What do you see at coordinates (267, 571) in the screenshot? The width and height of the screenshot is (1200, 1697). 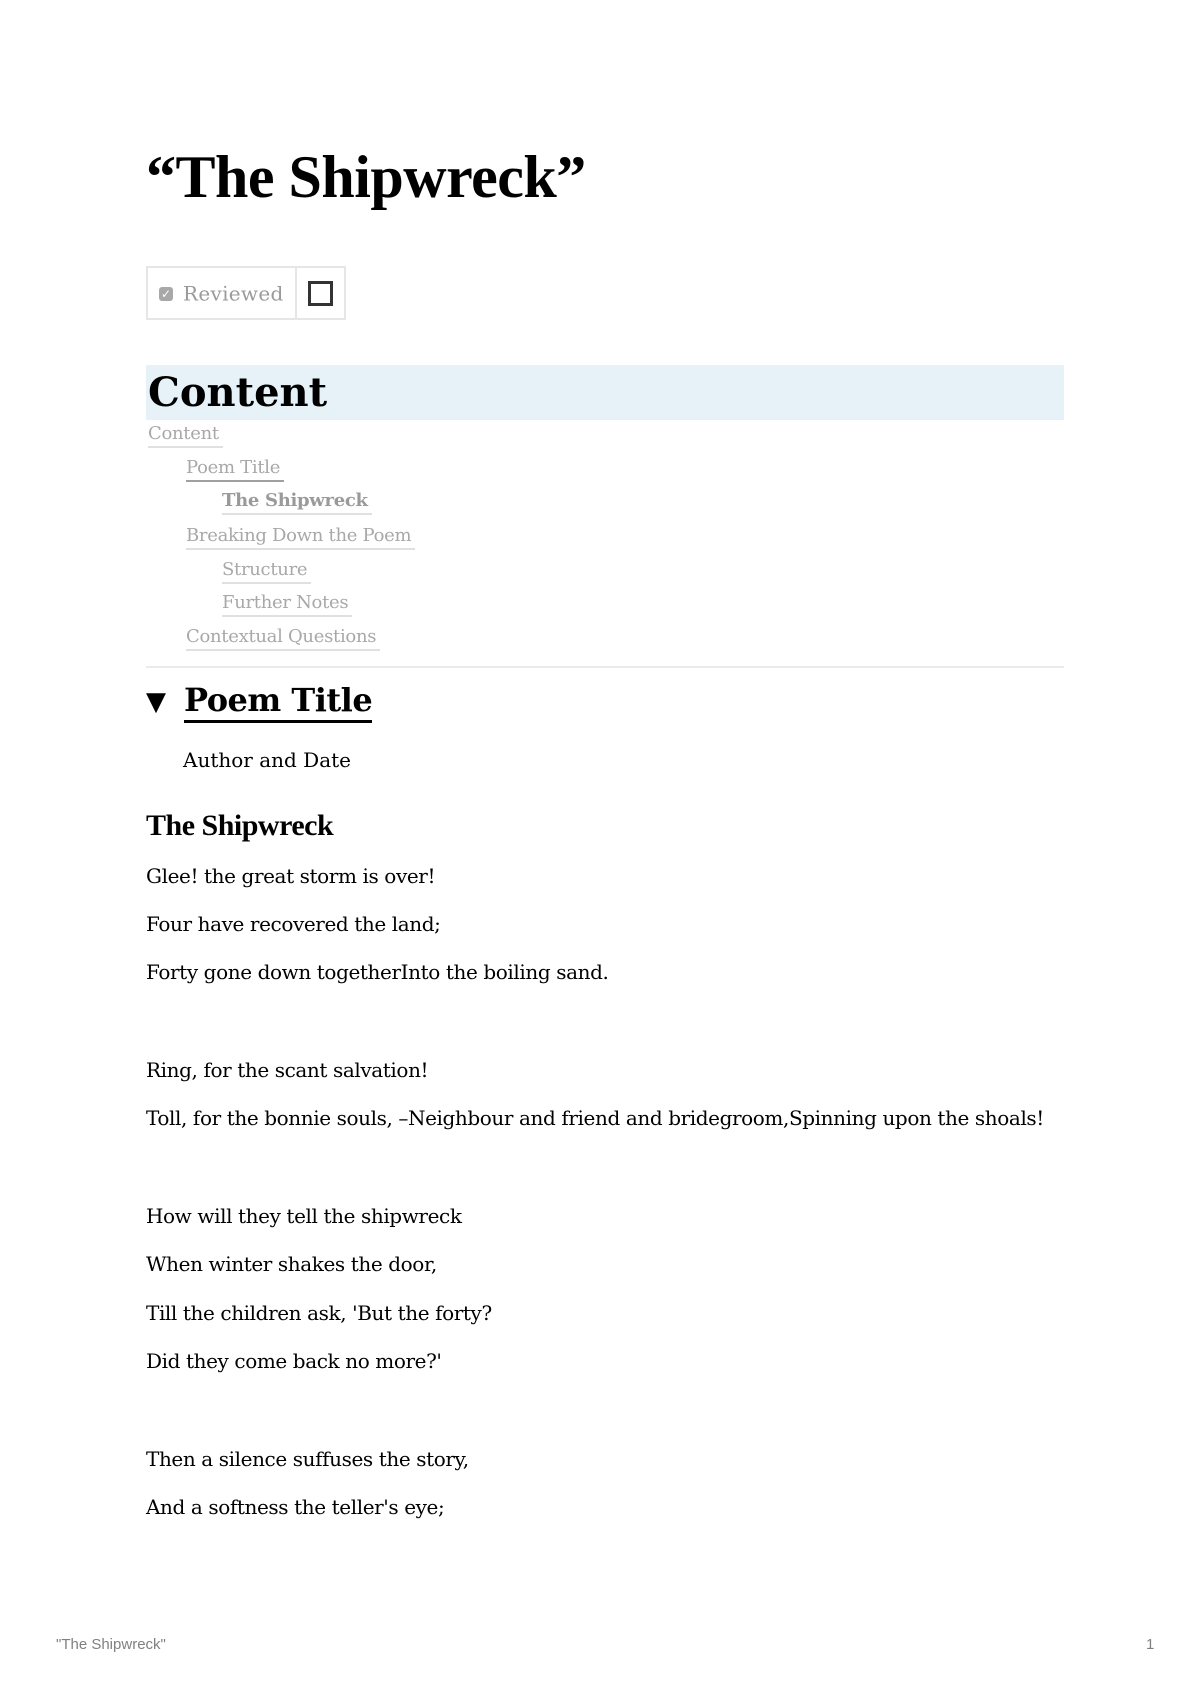 I see `toc-item-structure: Structure` at bounding box center [267, 571].